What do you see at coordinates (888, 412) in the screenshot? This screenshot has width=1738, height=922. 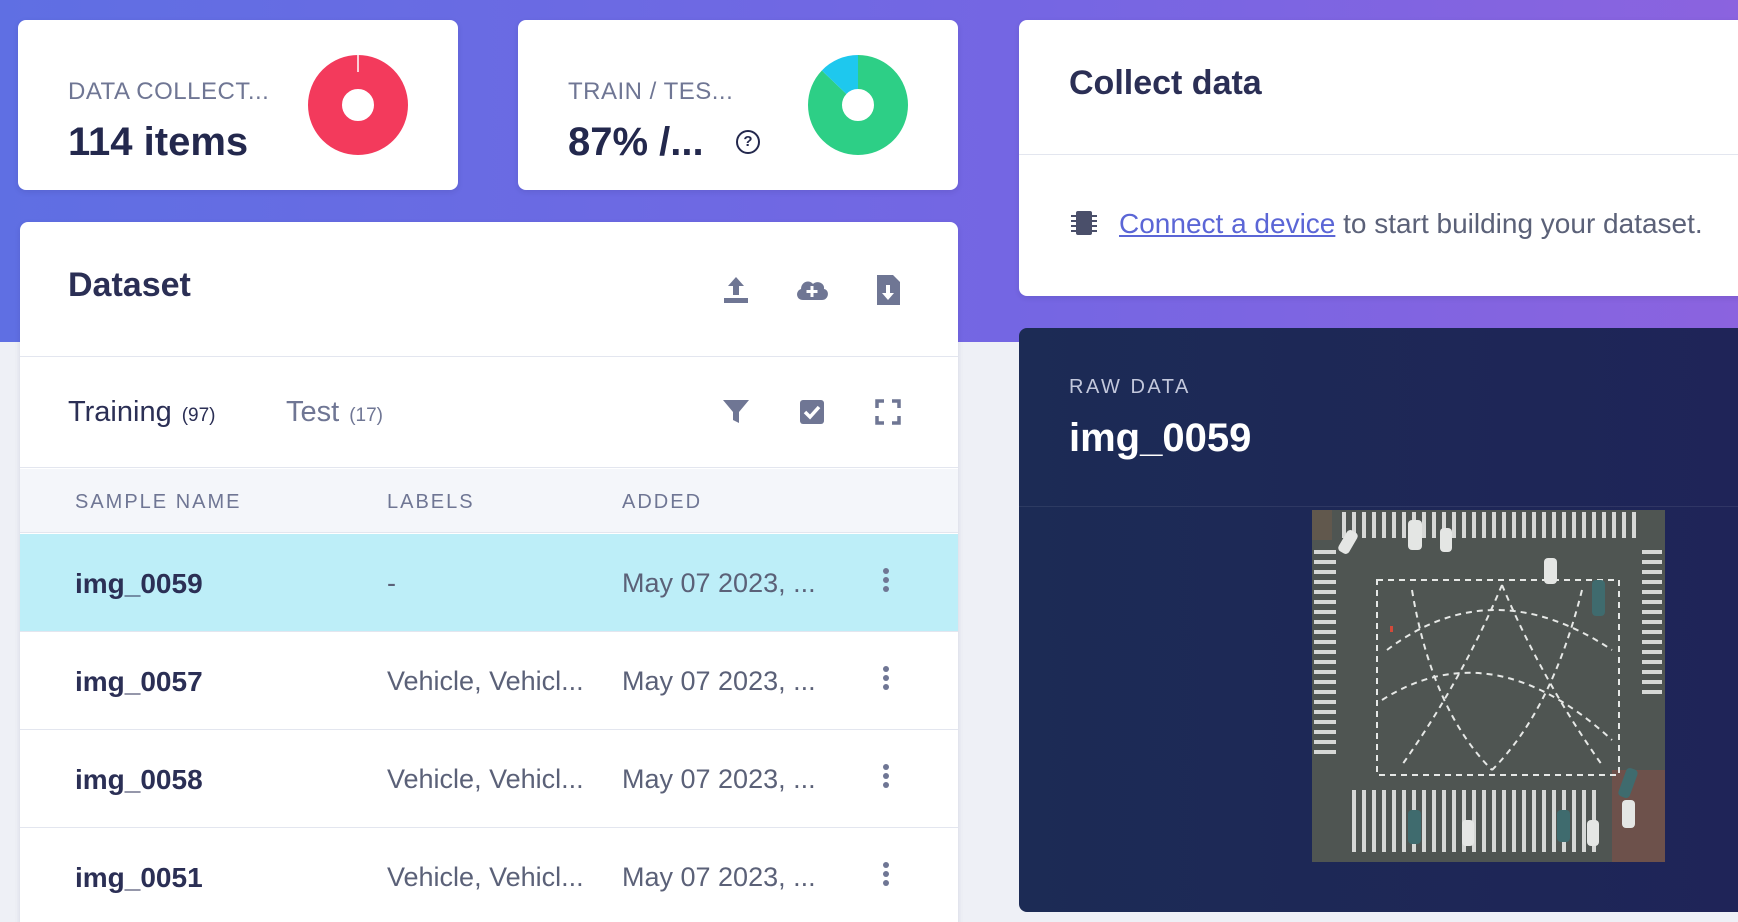 I see `expand-icon` at bounding box center [888, 412].